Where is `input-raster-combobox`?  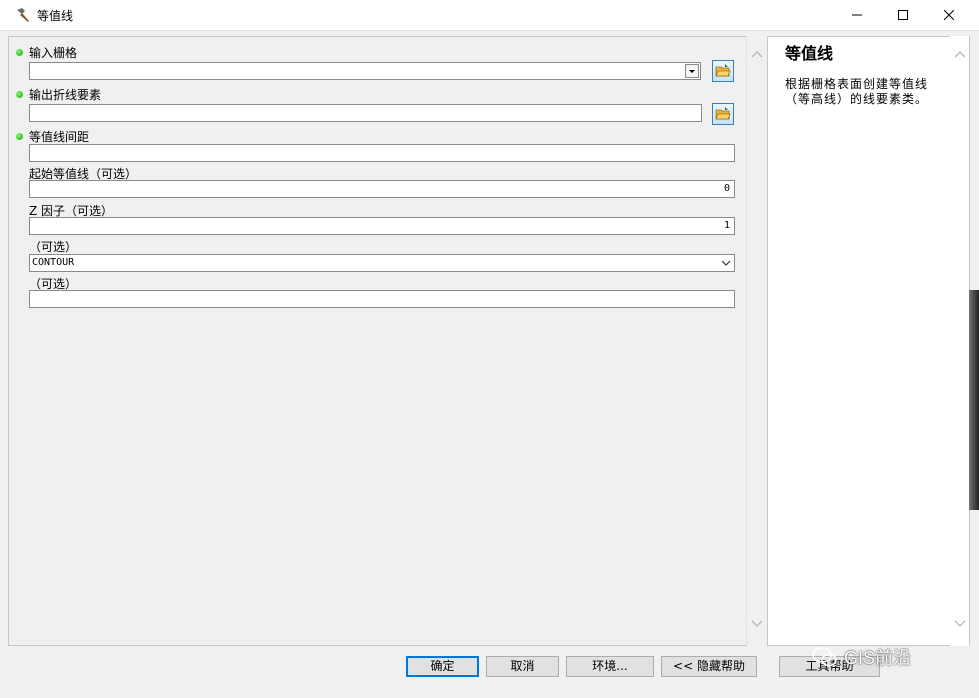 input-raster-combobox is located at coordinates (365, 71).